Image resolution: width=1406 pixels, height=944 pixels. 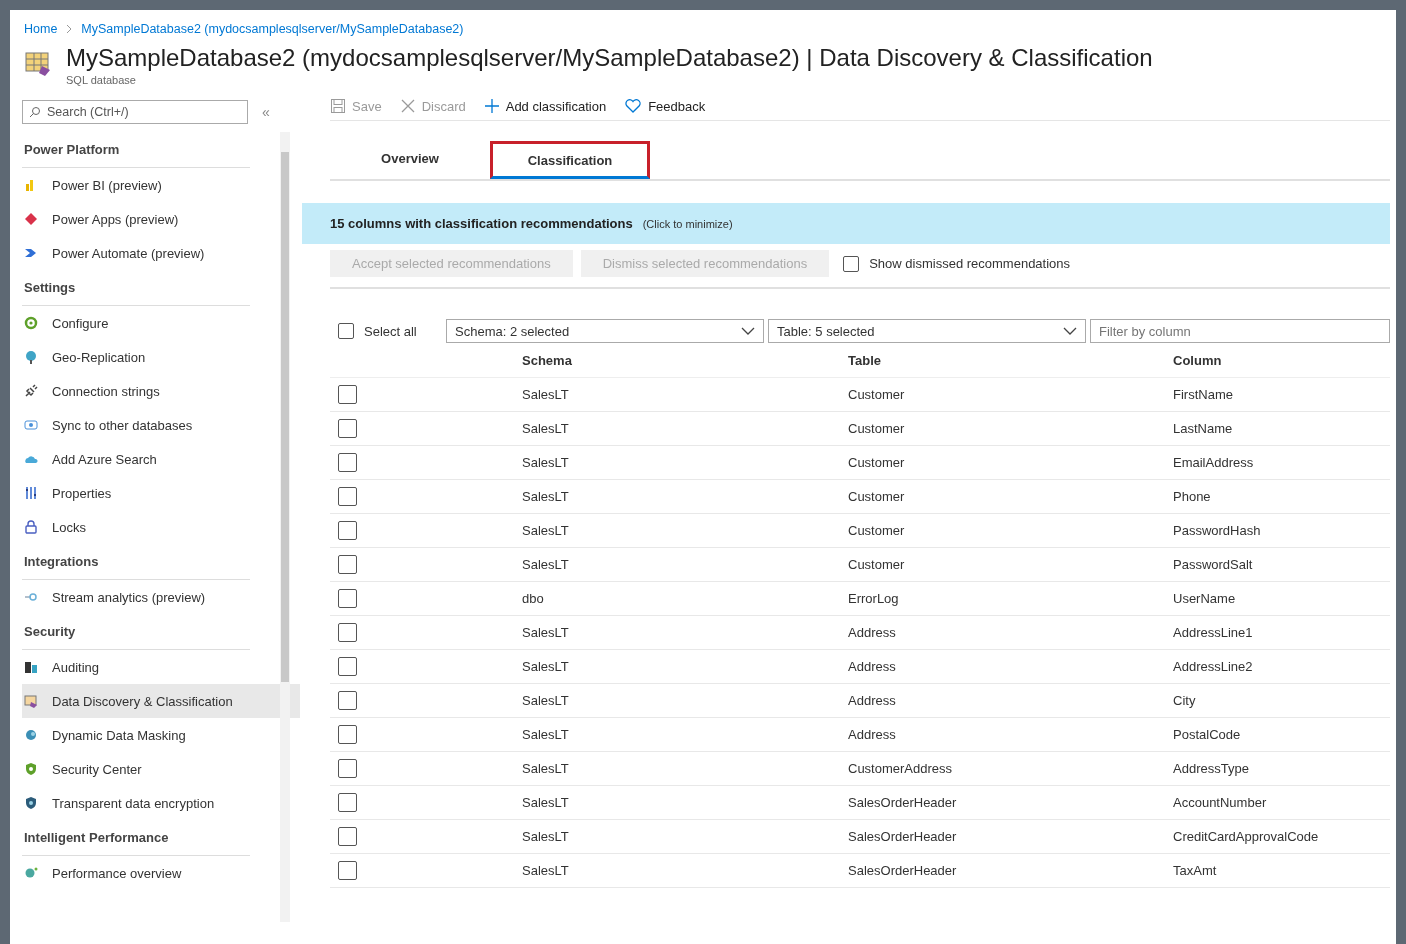 What do you see at coordinates (266, 112) in the screenshot?
I see `collapse-button: «` at bounding box center [266, 112].